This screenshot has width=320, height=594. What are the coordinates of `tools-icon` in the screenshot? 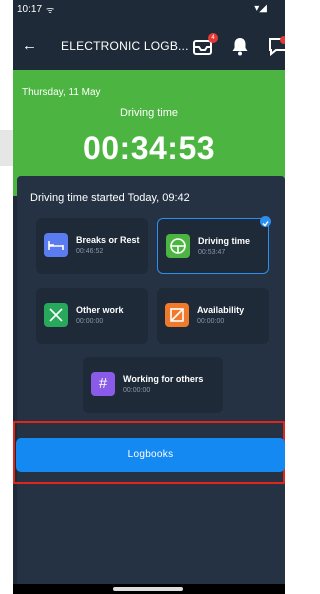 It's located at (56, 315).